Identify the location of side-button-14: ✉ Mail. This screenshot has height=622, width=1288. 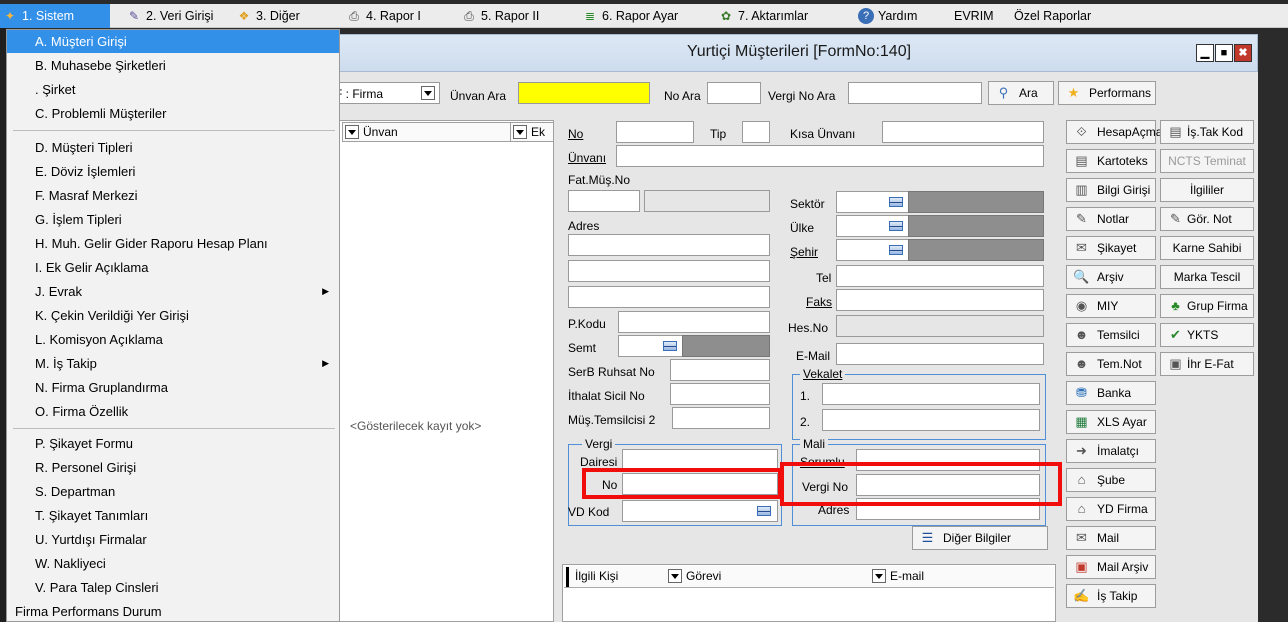
(1111, 538).